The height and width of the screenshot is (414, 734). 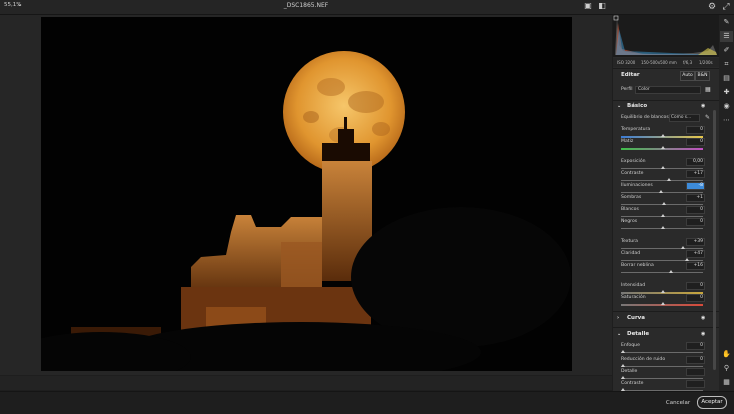 What do you see at coordinates (726, 354) in the screenshot?
I see `hand-icon: ✋` at bounding box center [726, 354].